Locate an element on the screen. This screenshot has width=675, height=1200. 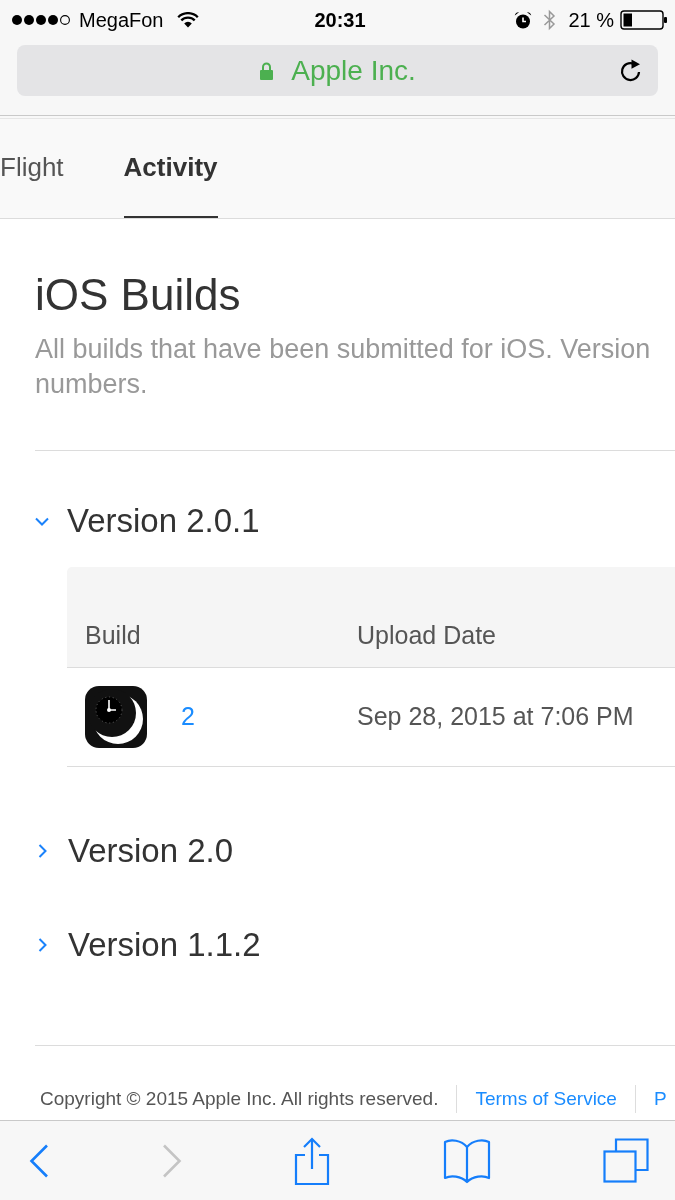
app-icon is located at coordinates (116, 717).